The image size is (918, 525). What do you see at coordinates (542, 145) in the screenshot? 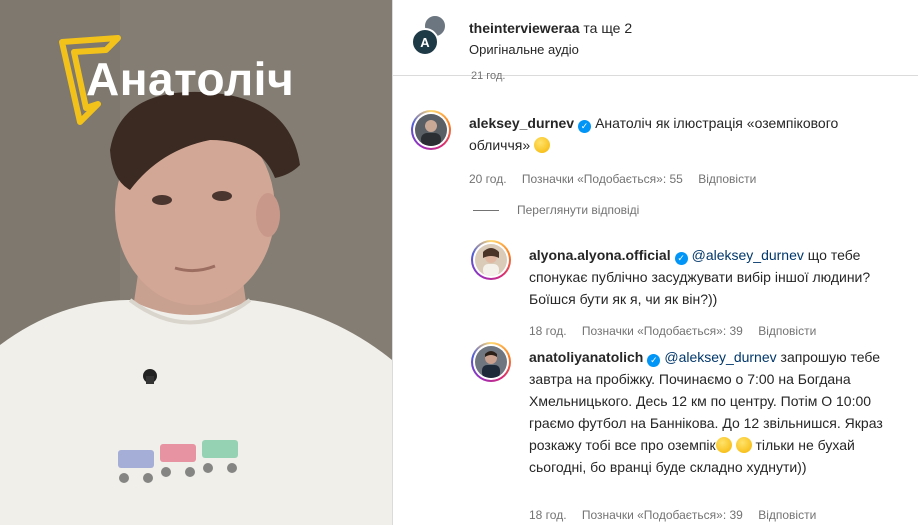
I see `sad-face-emoji-icon` at bounding box center [542, 145].